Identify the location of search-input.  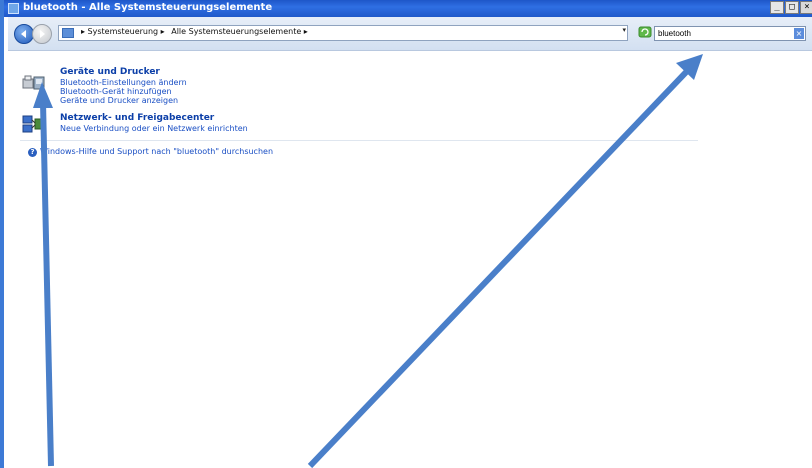
(720, 33).